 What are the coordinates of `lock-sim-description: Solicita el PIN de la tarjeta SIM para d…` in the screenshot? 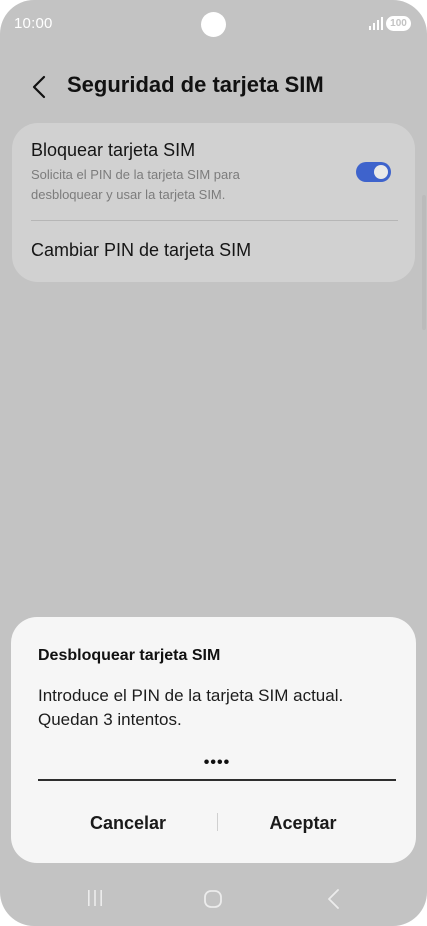 It's located at (135, 184).